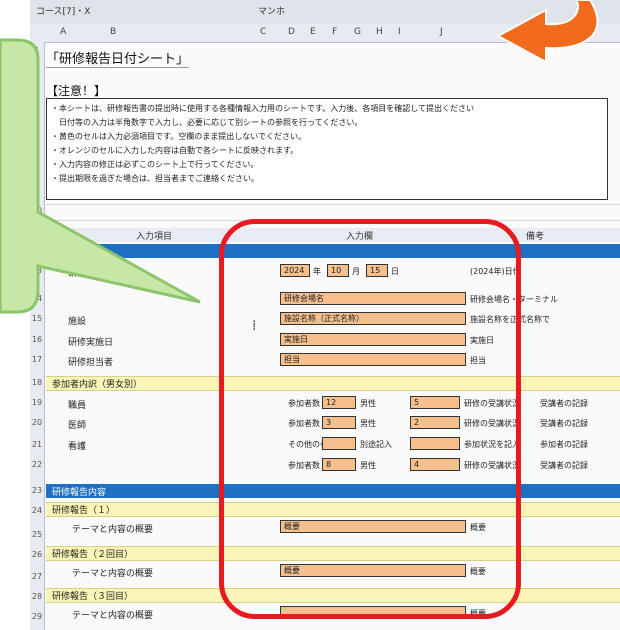 The width and height of the screenshot is (620, 630). I want to click on row-number: 1, so click(37, 50).